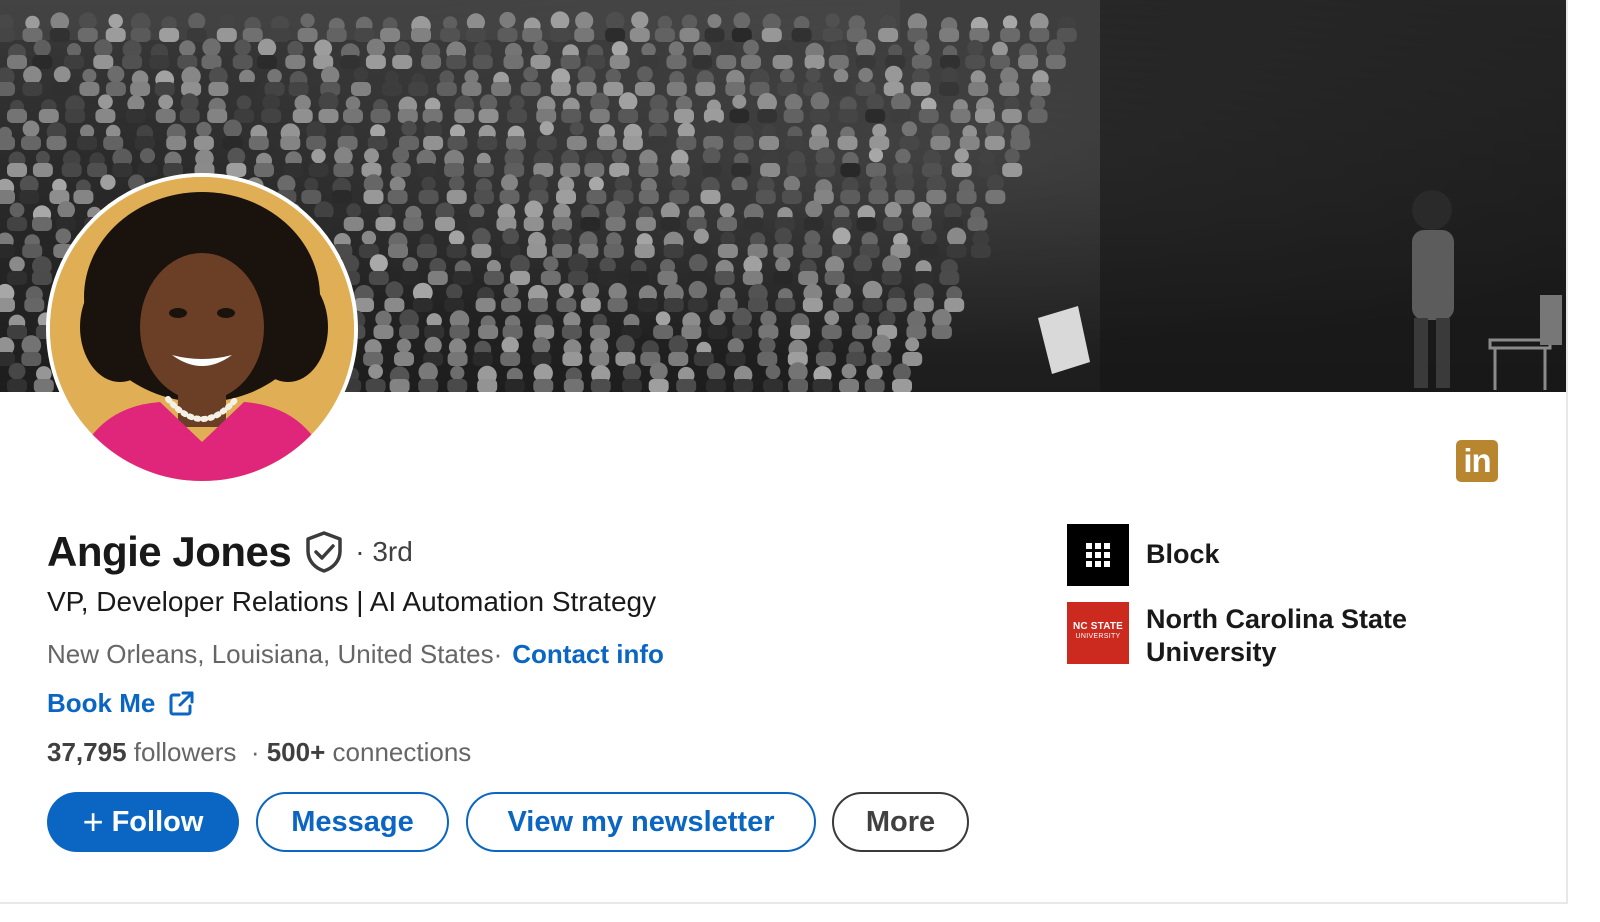  I want to click on message-button: Message, so click(352, 822).